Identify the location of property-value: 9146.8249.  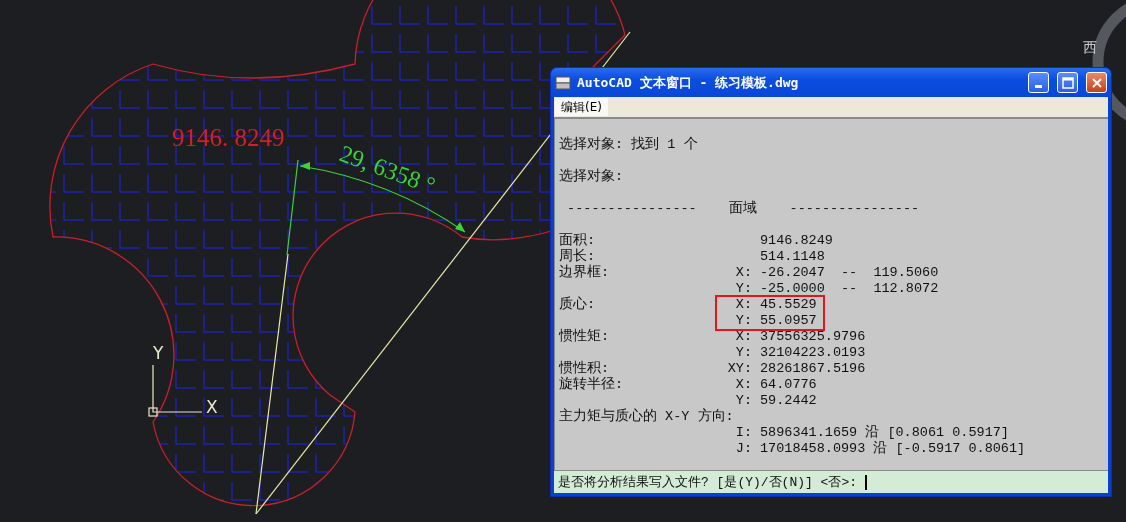
(796, 241).